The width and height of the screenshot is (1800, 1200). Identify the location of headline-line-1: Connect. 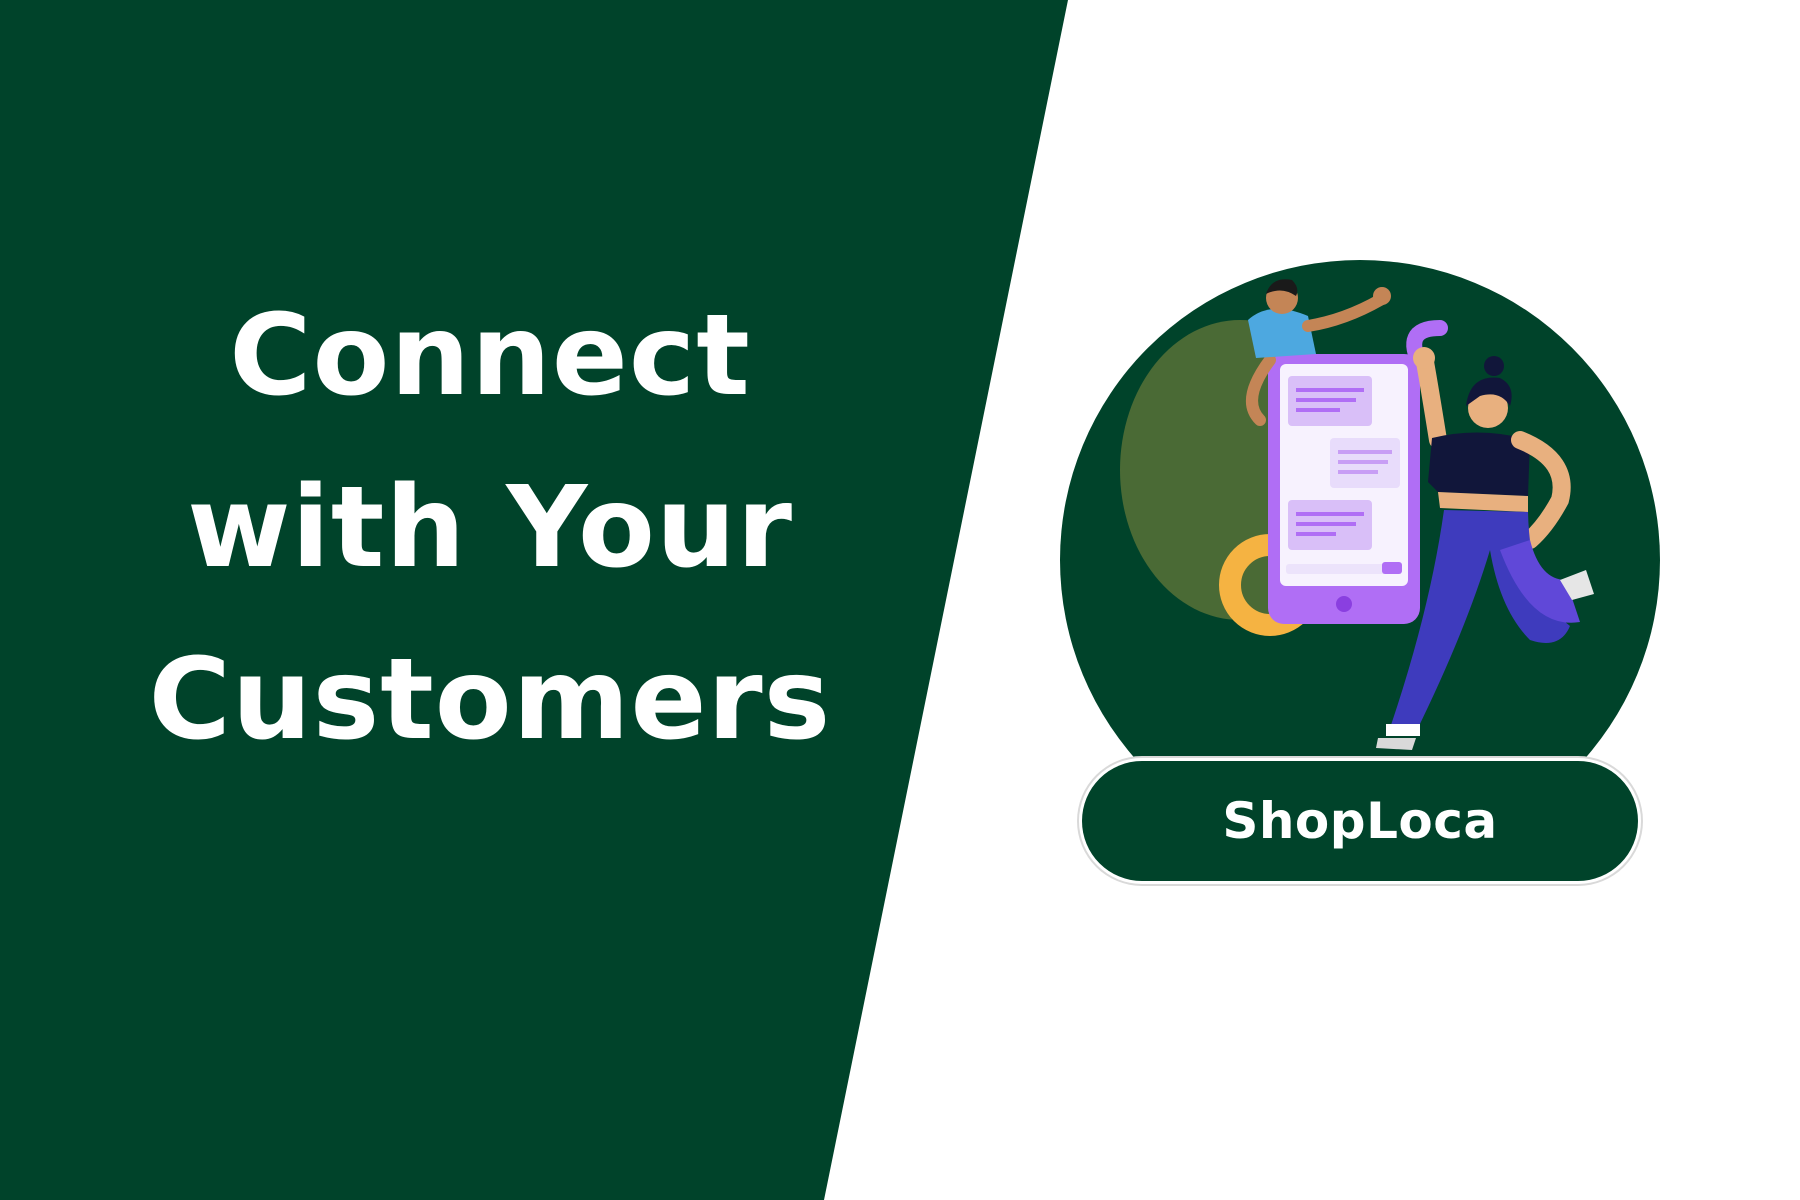
(490, 356).